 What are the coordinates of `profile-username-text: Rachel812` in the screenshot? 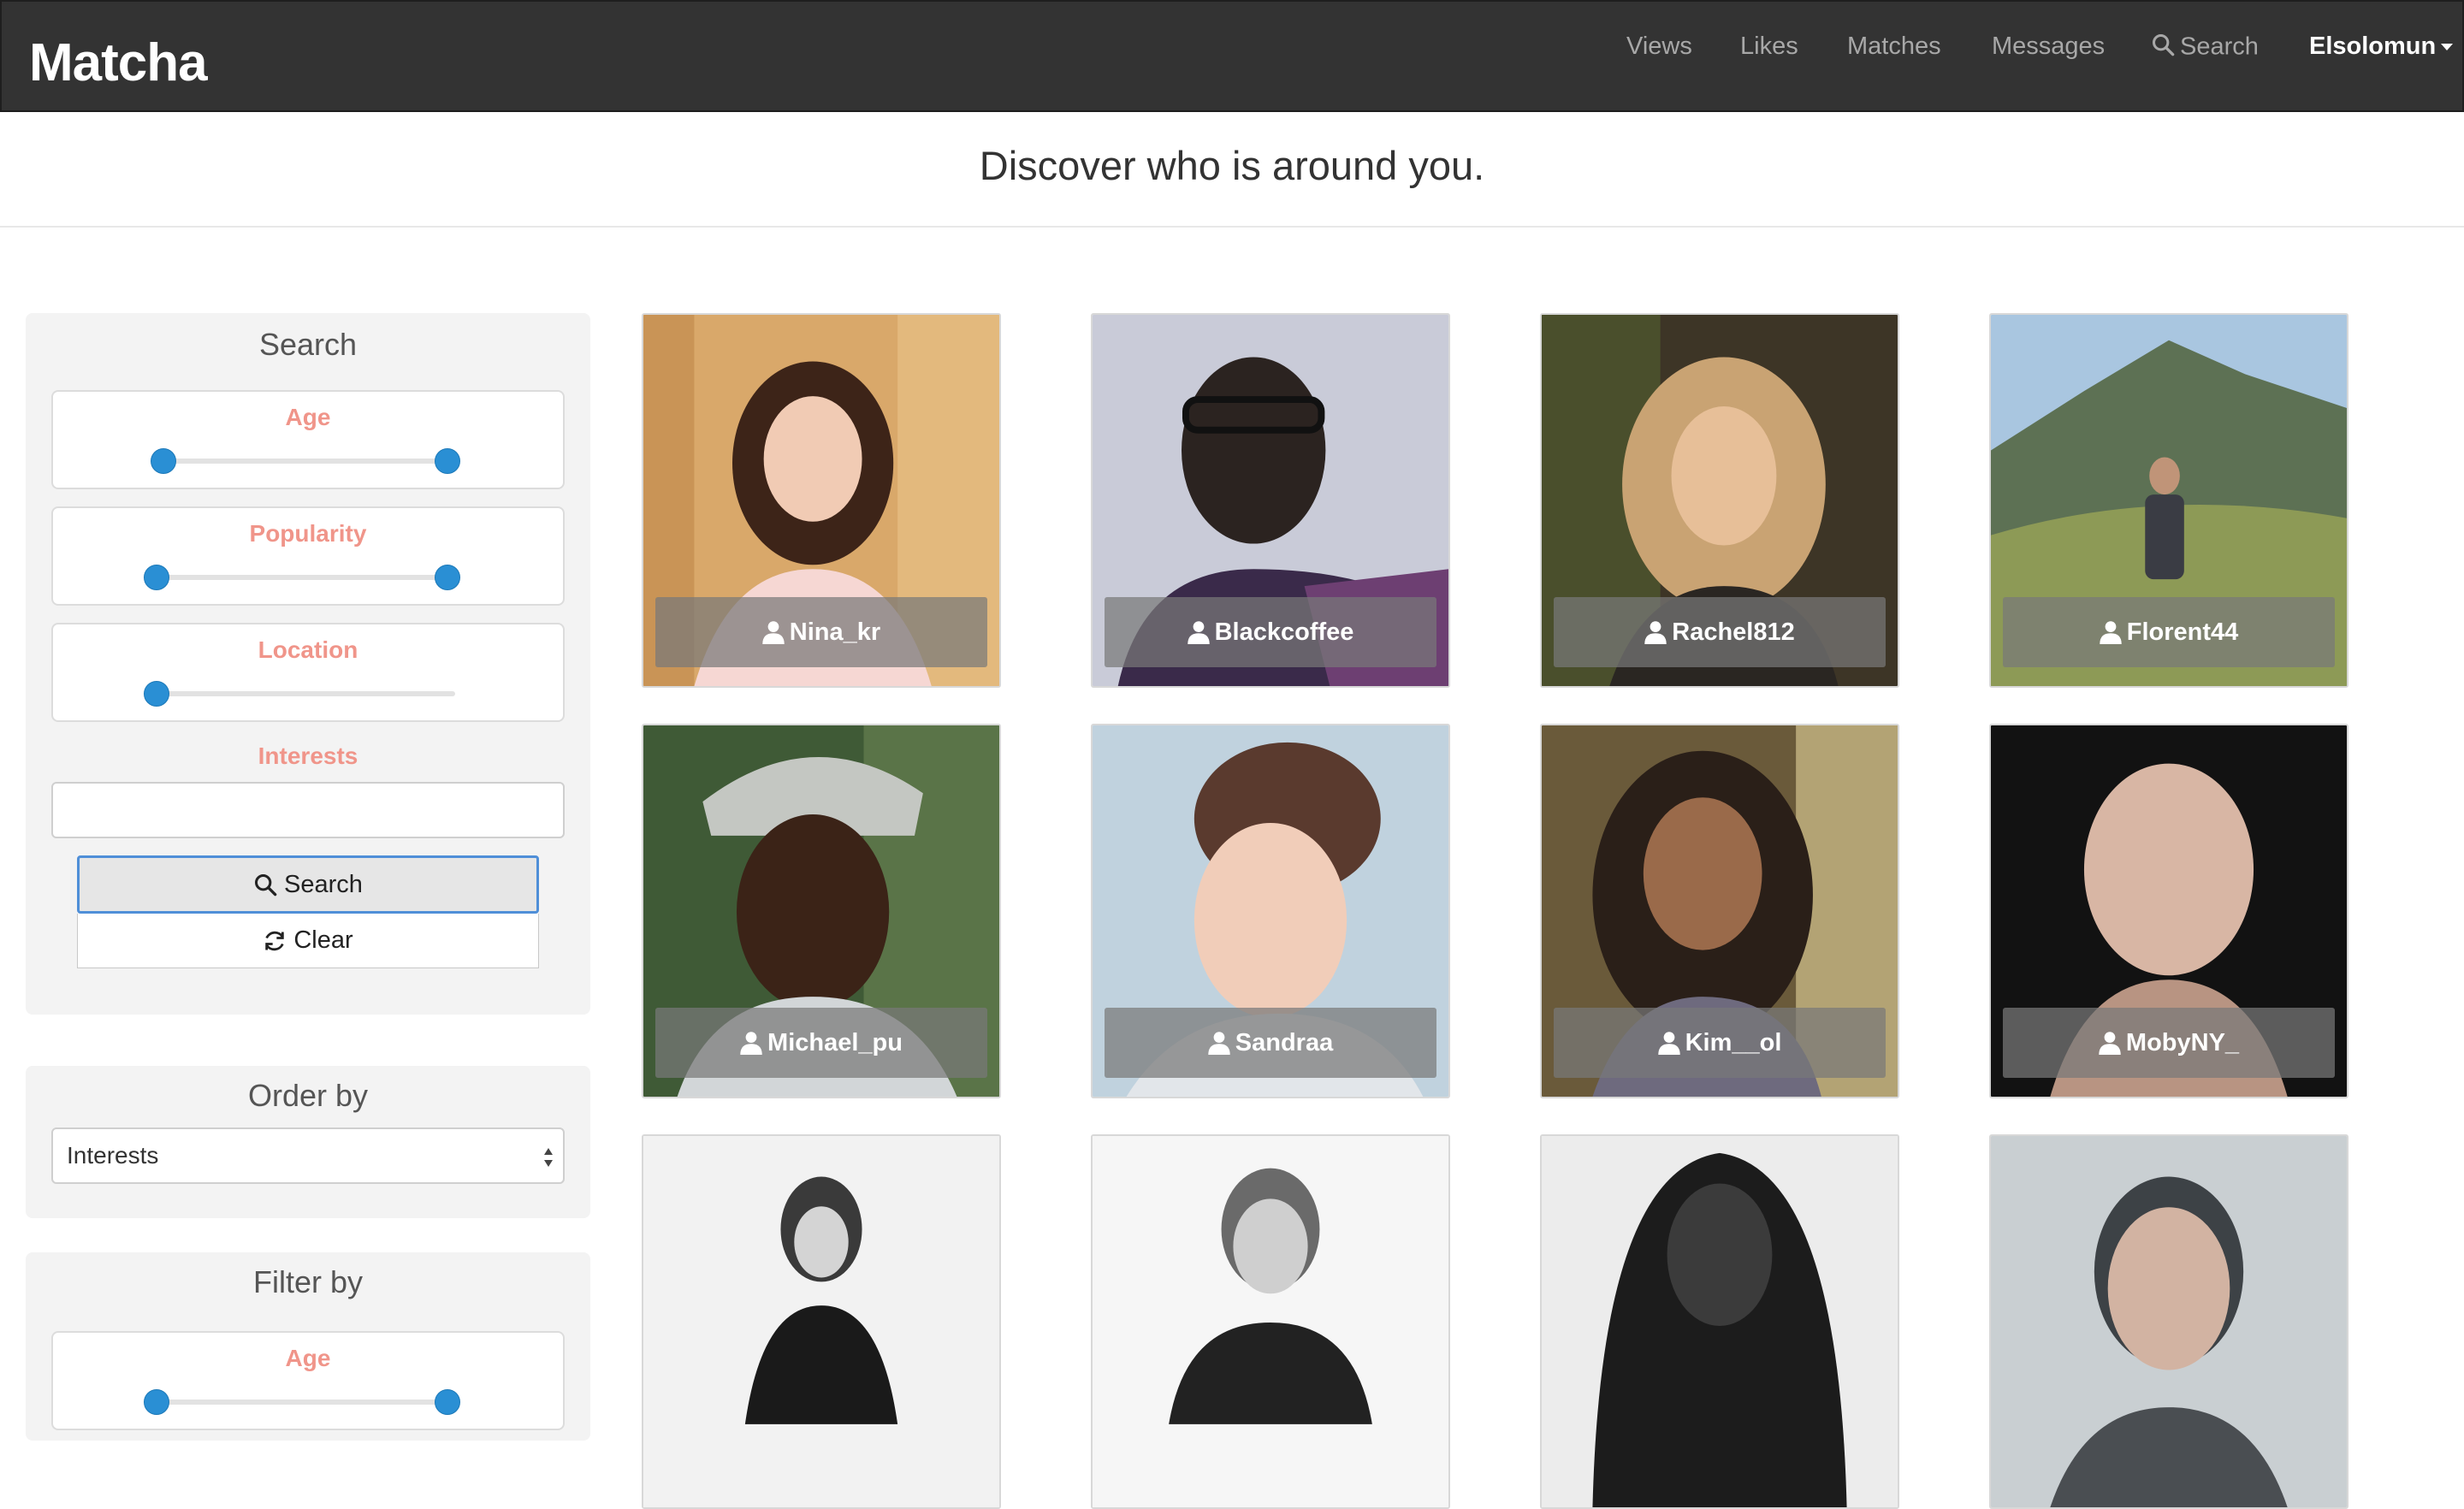 It's located at (1733, 632).